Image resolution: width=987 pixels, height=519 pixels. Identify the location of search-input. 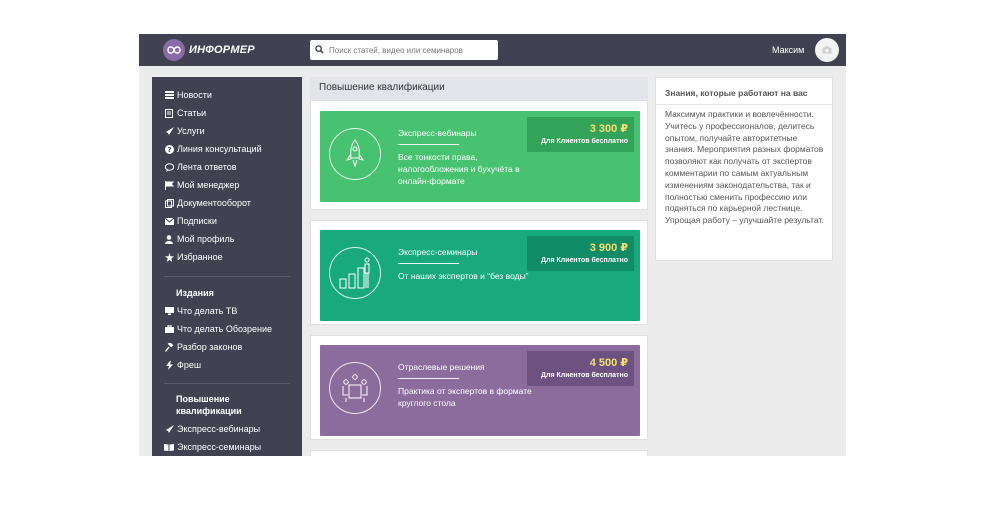
(409, 50).